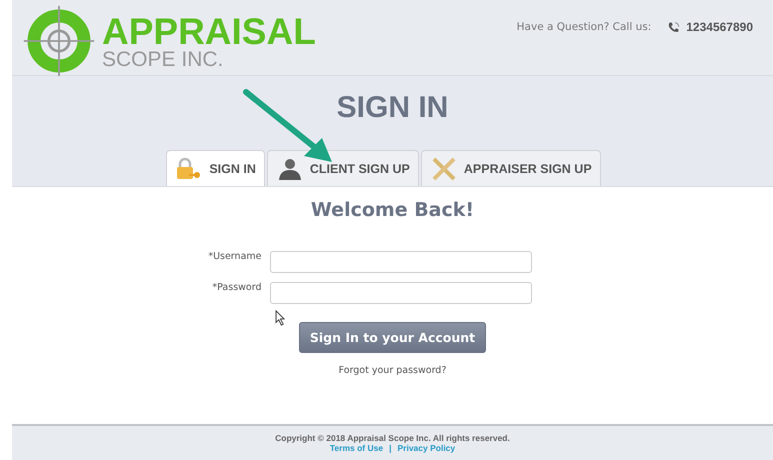 The width and height of the screenshot is (773, 460). I want to click on tab: CLIENT SIGN UP, so click(342, 168).